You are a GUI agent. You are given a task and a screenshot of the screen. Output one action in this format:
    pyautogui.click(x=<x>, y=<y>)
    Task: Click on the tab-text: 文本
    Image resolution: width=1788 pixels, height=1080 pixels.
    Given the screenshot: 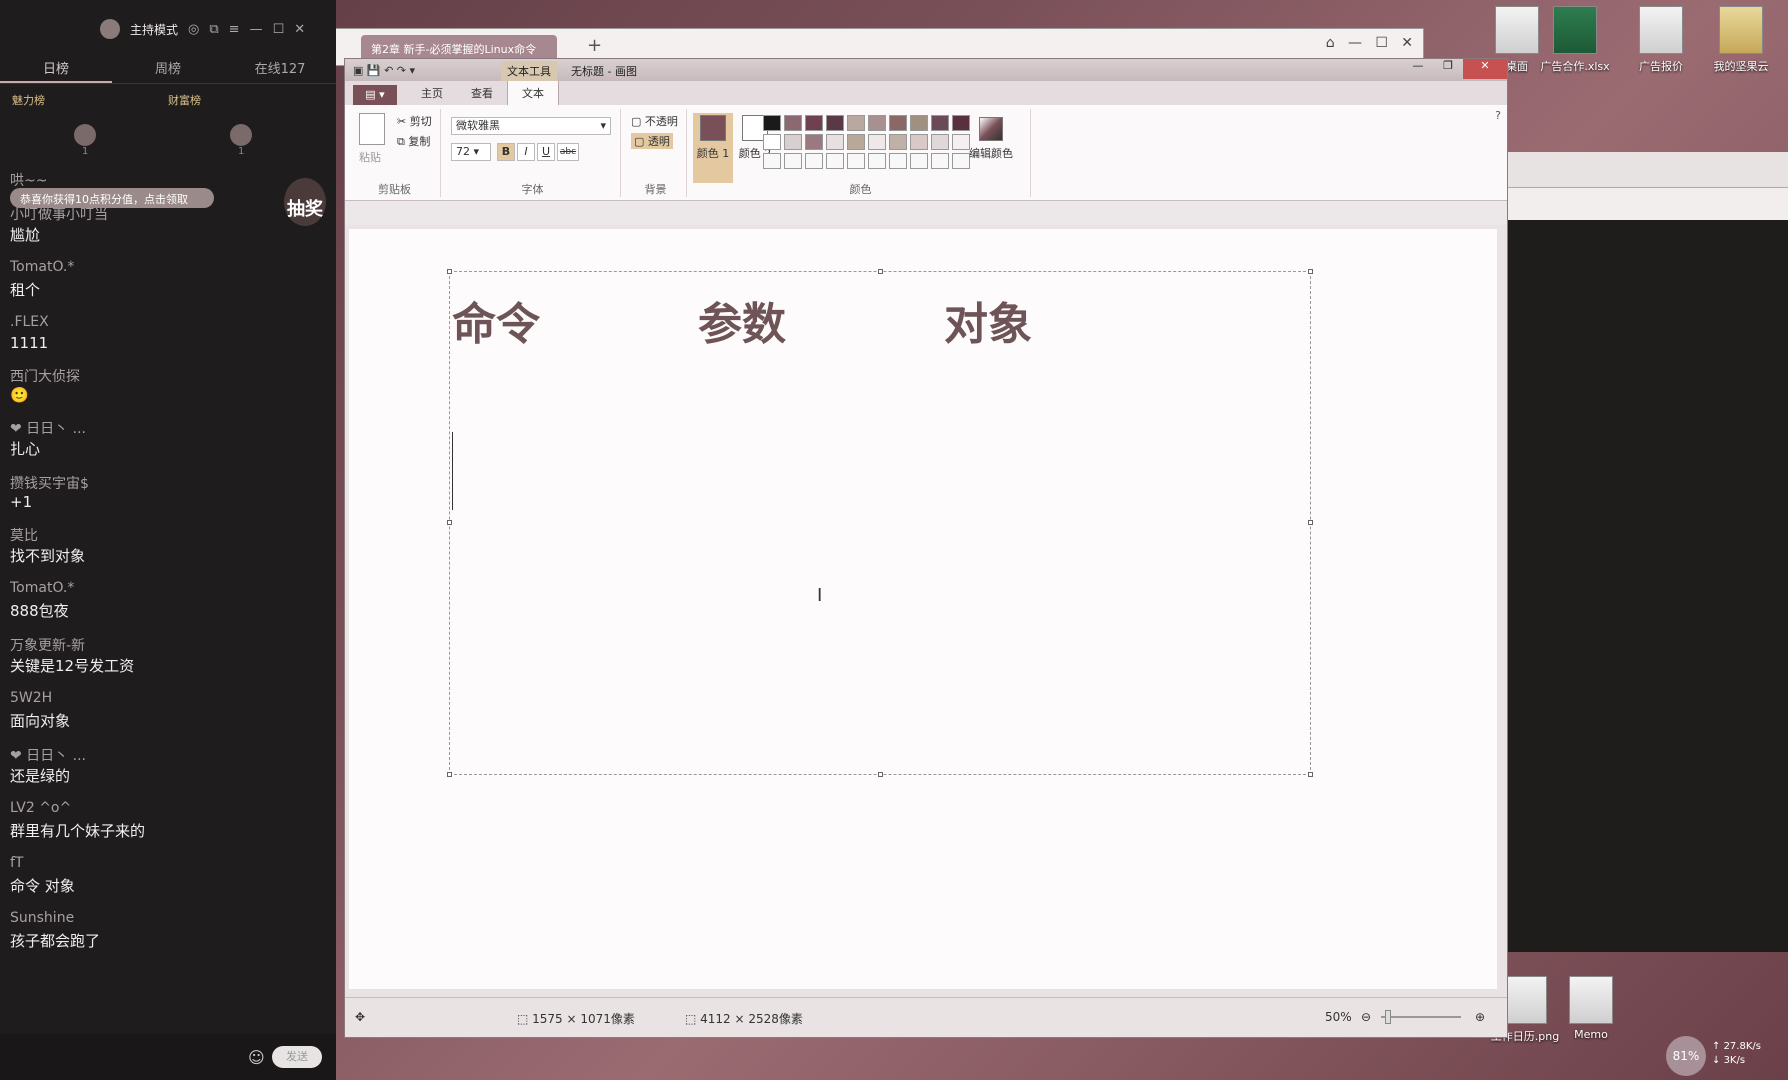 What is the action you would take?
    pyautogui.click(x=533, y=92)
    